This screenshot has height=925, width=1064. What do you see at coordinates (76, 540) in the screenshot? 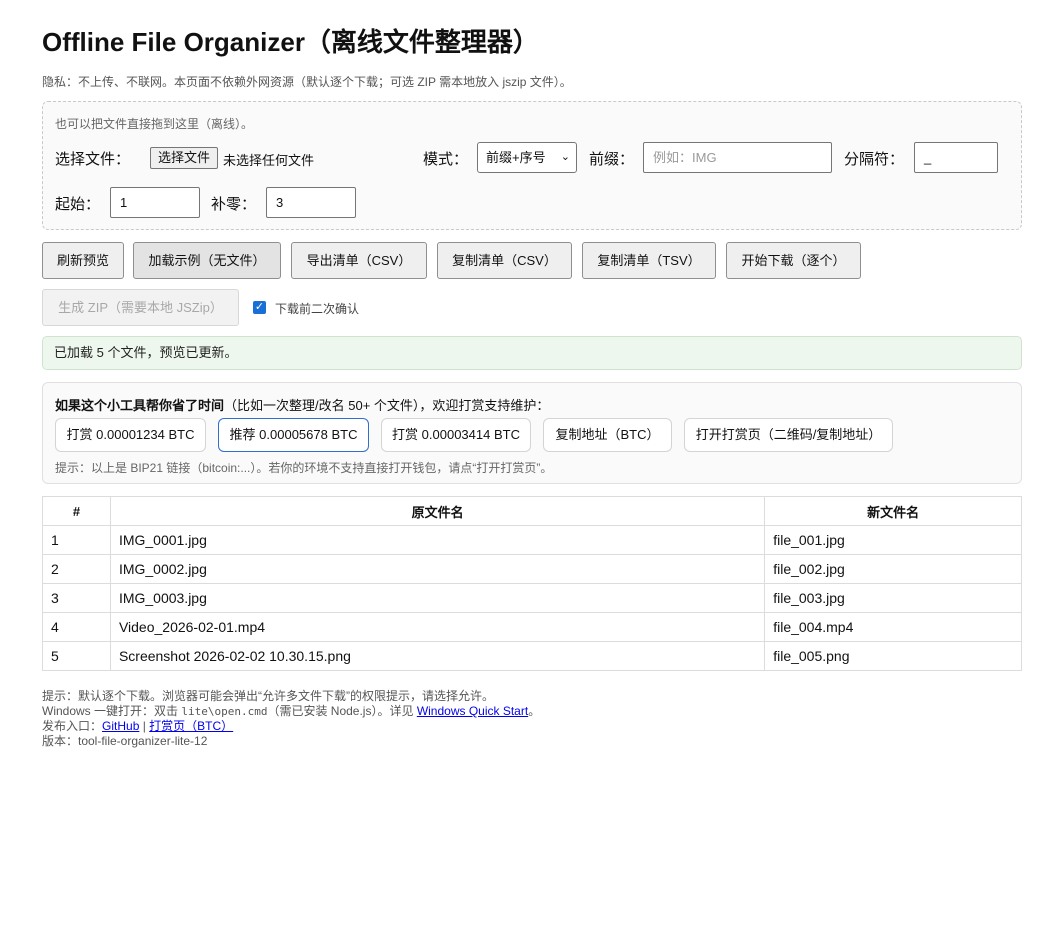
I see `row-index: 1` at bounding box center [76, 540].